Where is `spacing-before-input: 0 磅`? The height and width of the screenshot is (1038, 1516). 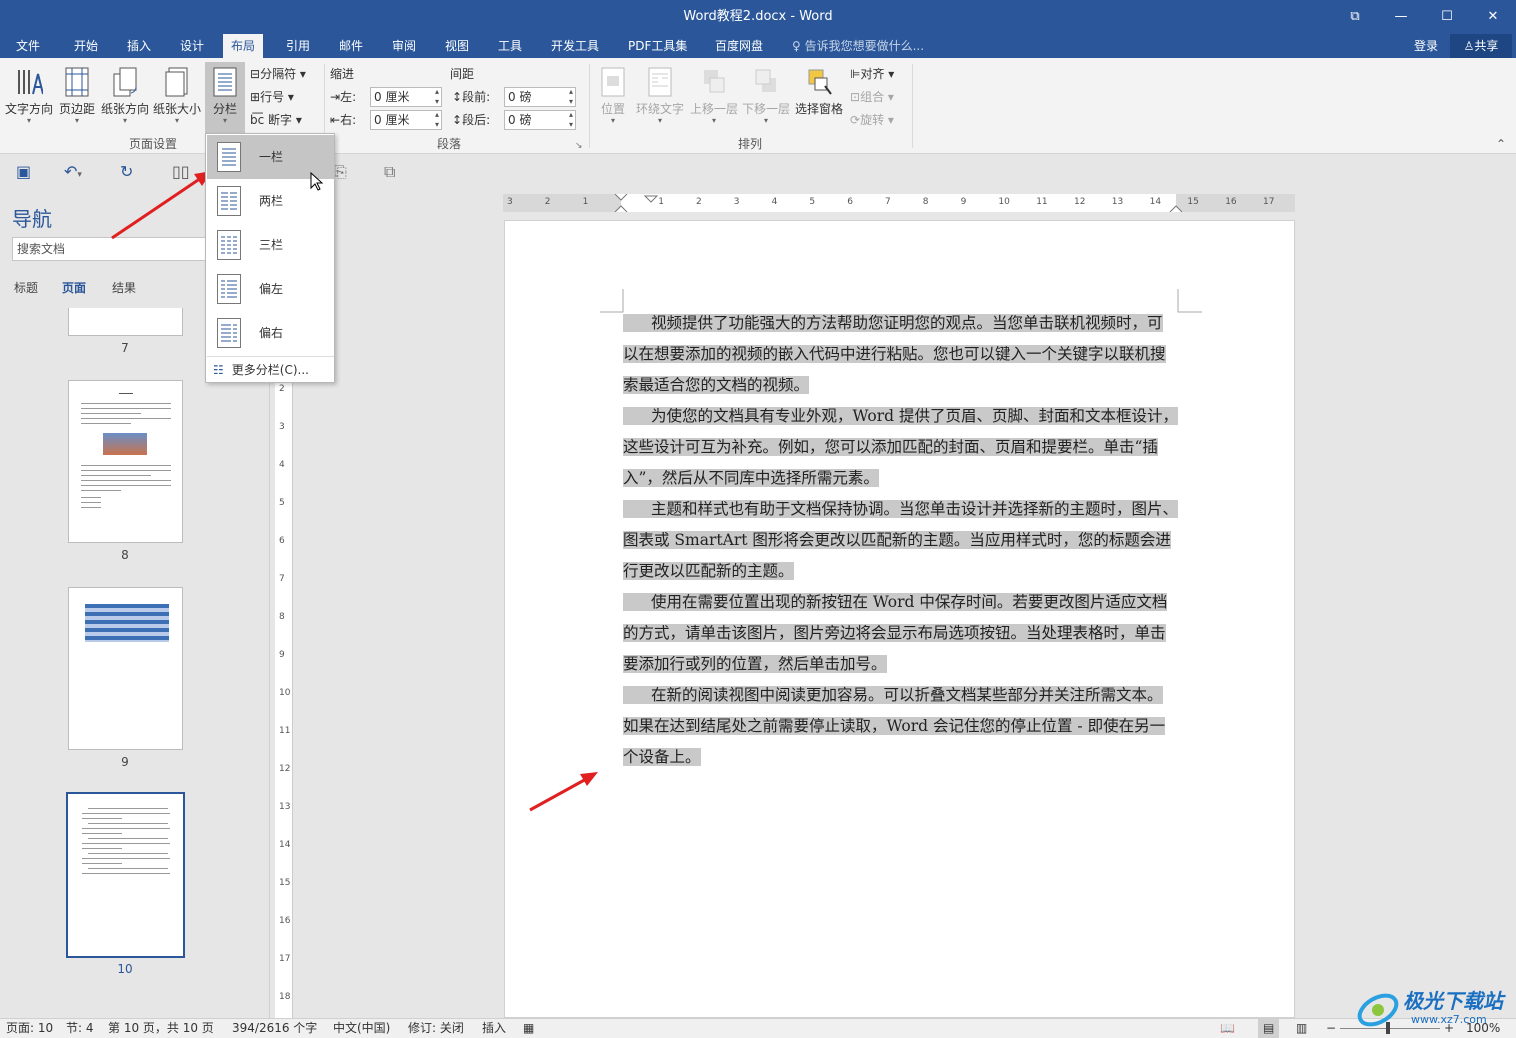 spacing-before-input: 0 磅 is located at coordinates (540, 97).